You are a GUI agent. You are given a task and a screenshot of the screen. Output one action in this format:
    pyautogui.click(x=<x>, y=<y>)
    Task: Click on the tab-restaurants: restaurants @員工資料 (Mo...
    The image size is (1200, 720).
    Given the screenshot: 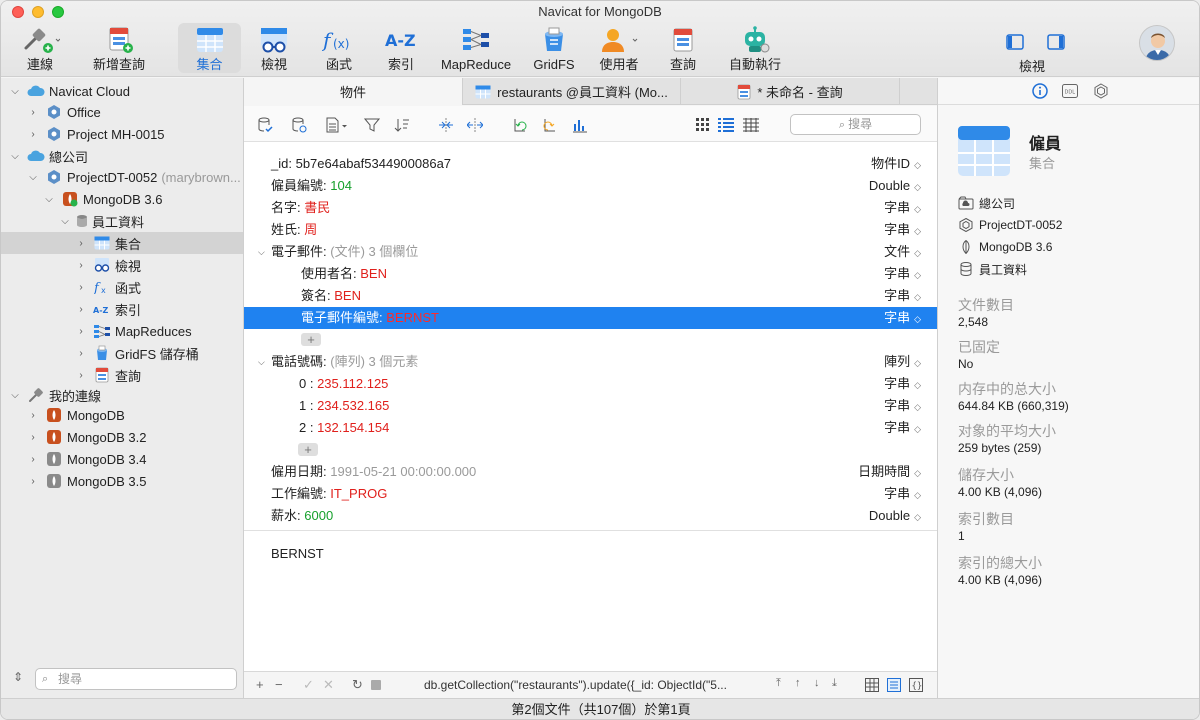 What is the action you would take?
    pyautogui.click(x=572, y=91)
    